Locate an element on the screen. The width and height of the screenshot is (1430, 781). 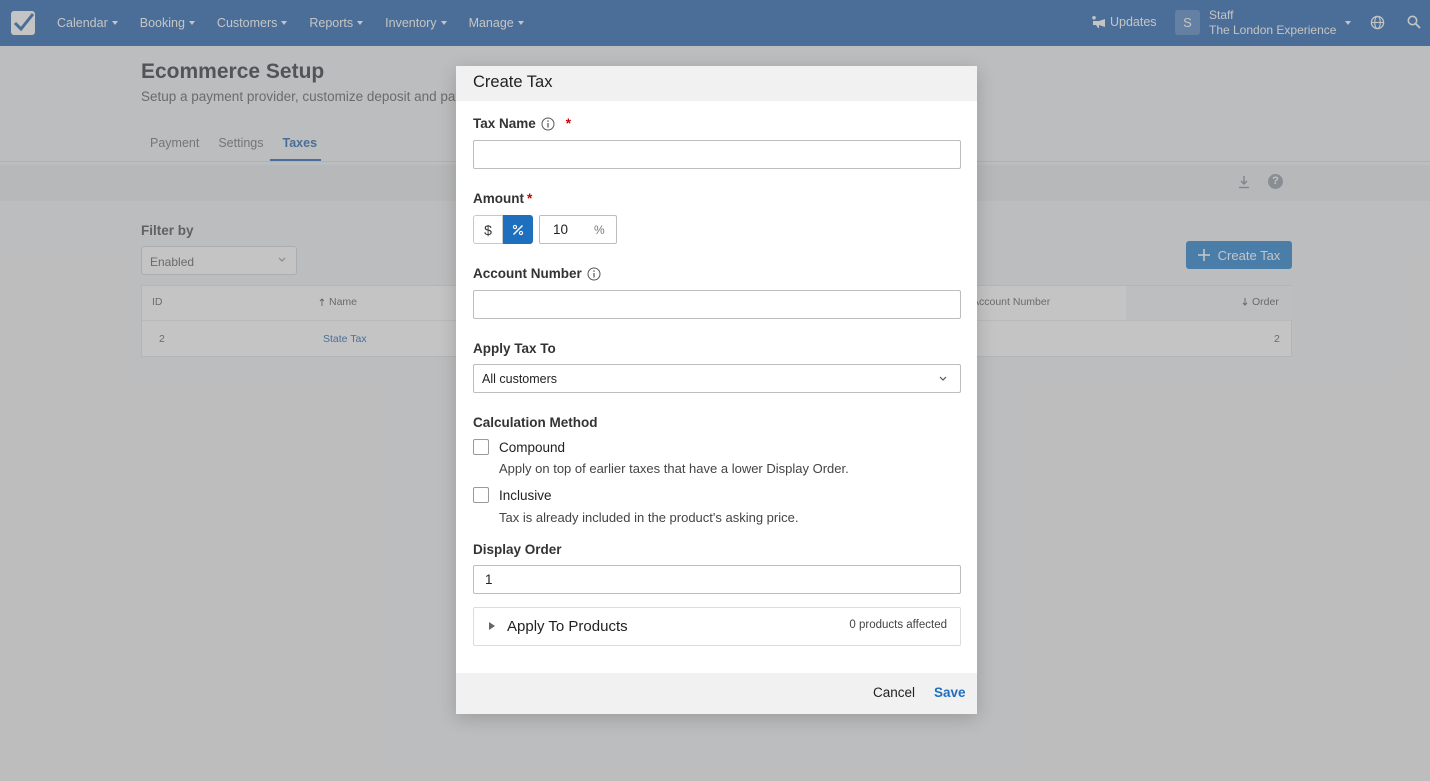
amount-unit: % is located at coordinates (599, 230).